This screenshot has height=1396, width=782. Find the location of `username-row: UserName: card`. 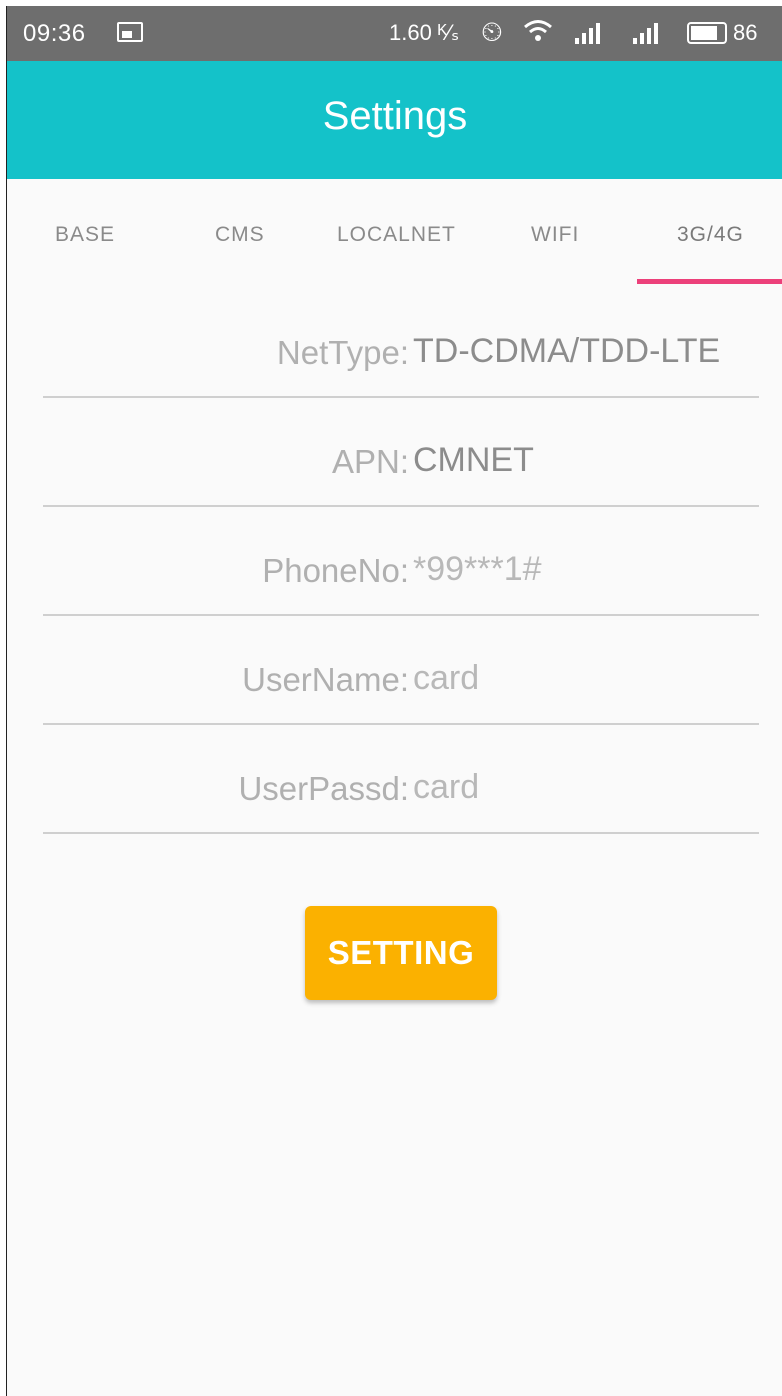

username-row: UserName: card is located at coordinates (401, 670).